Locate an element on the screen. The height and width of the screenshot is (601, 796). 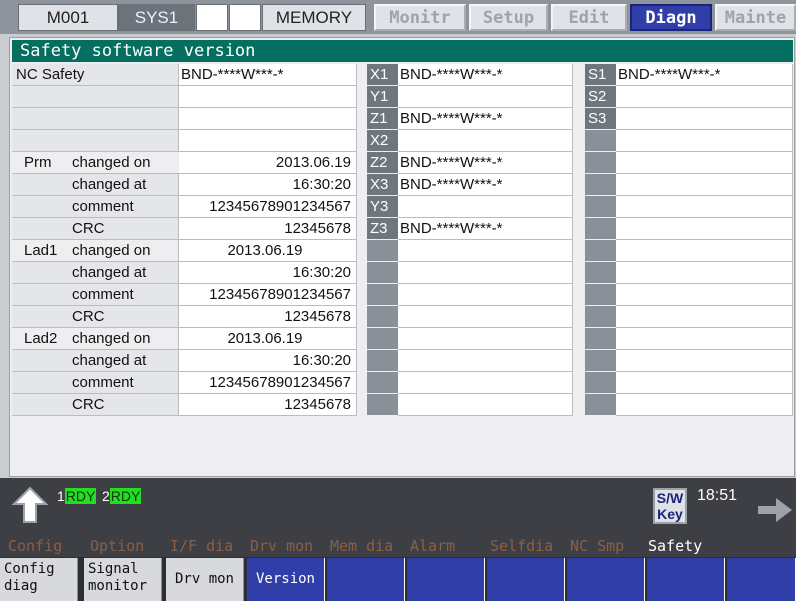
tab-edit: Edit is located at coordinates (589, 17).